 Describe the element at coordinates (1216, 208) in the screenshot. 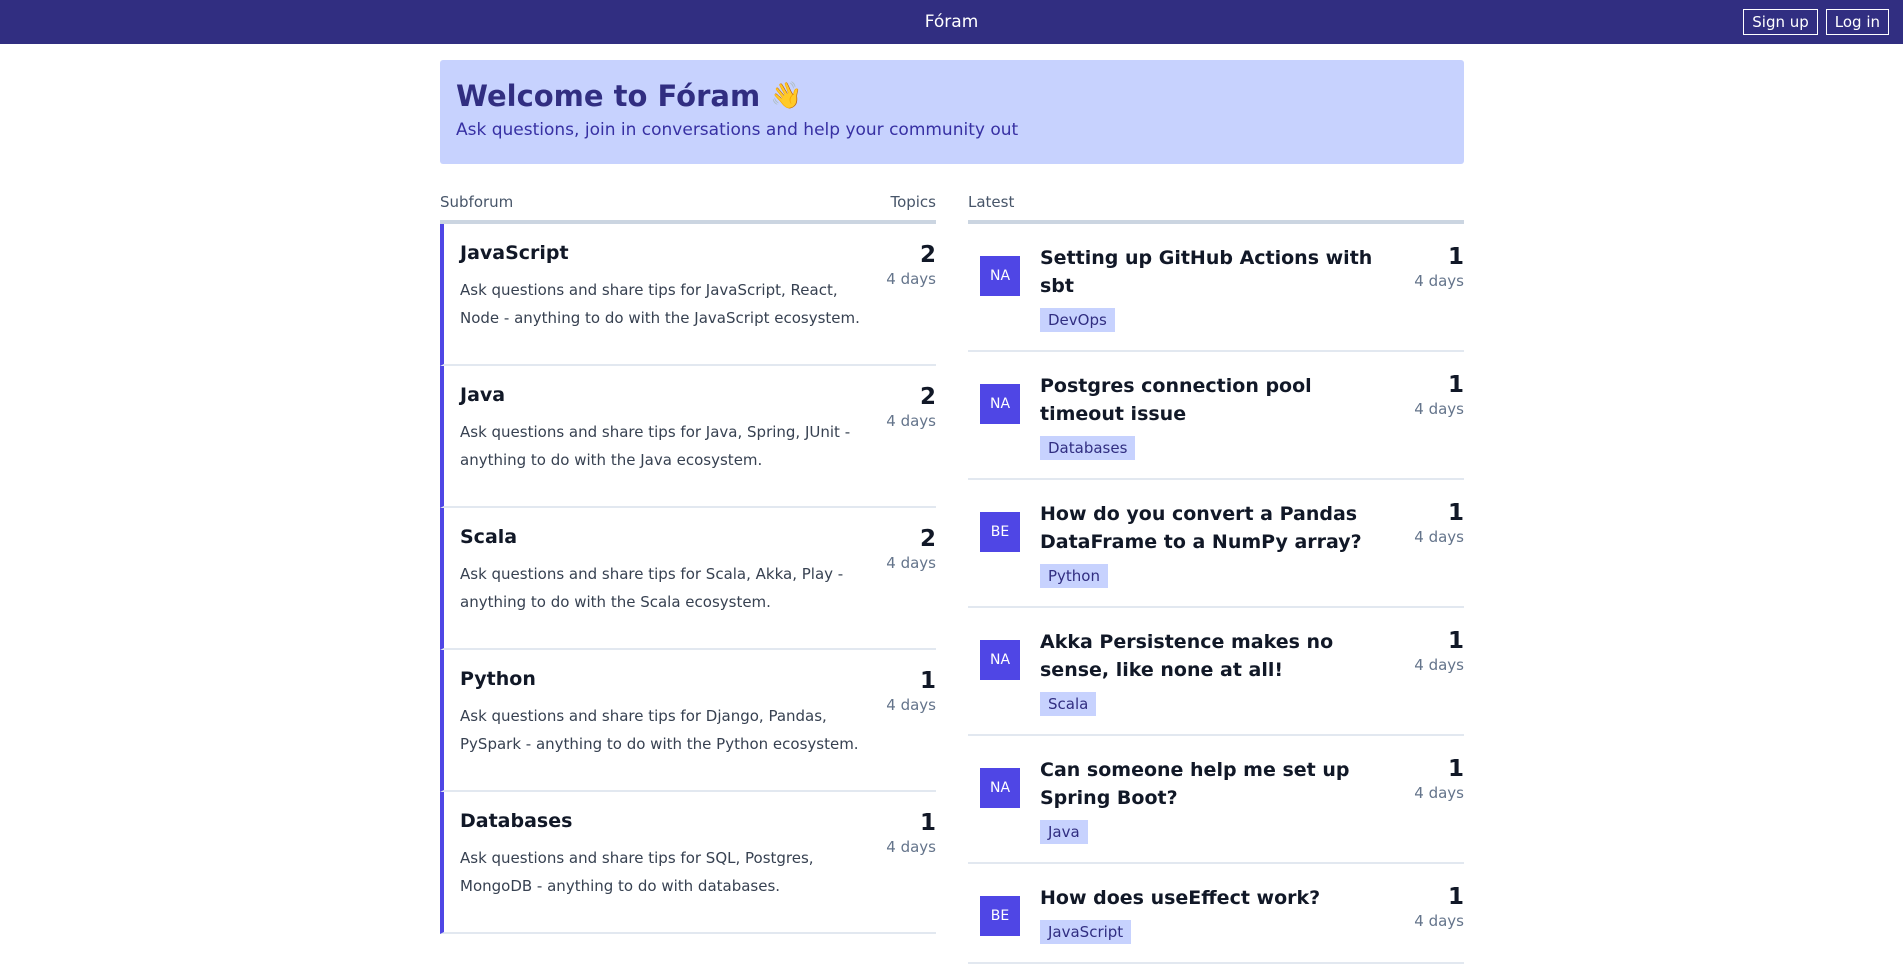

I see `latest-list-header: Latest` at that location.